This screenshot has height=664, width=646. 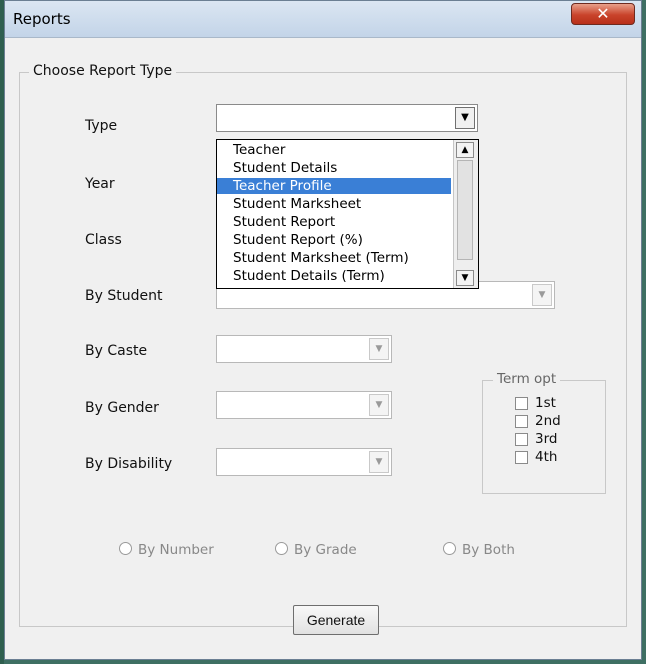 What do you see at coordinates (304, 462) in the screenshot?
I see `by-disability-select: ▼` at bounding box center [304, 462].